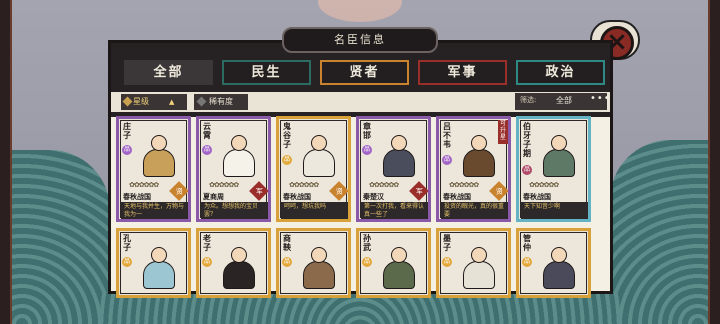  What do you see at coordinates (665, 232) in the screenshot?
I see `background-waves-right` at bounding box center [665, 232].